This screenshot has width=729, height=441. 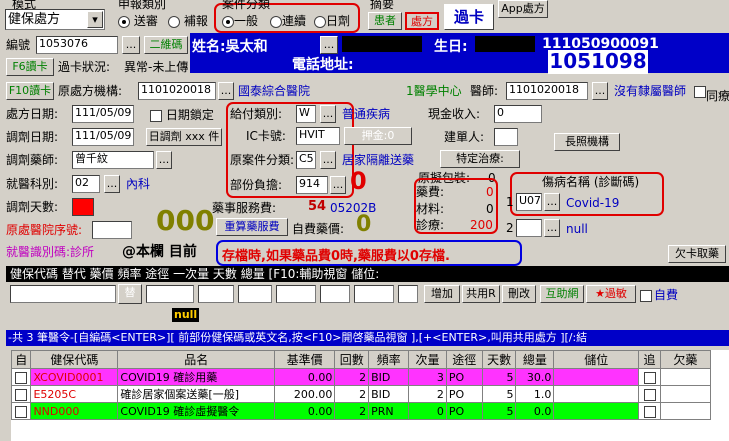 What do you see at coordinates (138, 20) in the screenshot?
I see `claim-radio-send: 送審` at bounding box center [138, 20].